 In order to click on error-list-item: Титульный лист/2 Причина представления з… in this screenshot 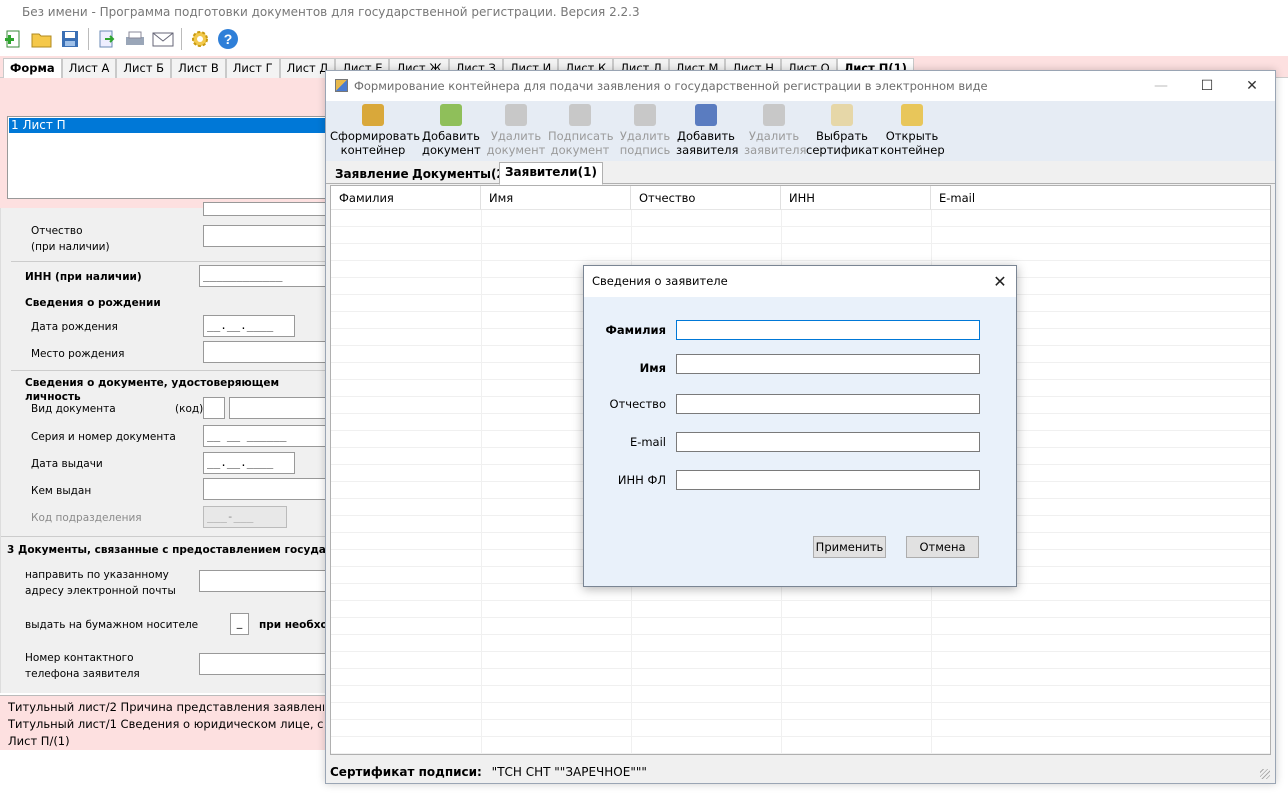, I will do `click(166, 707)`.